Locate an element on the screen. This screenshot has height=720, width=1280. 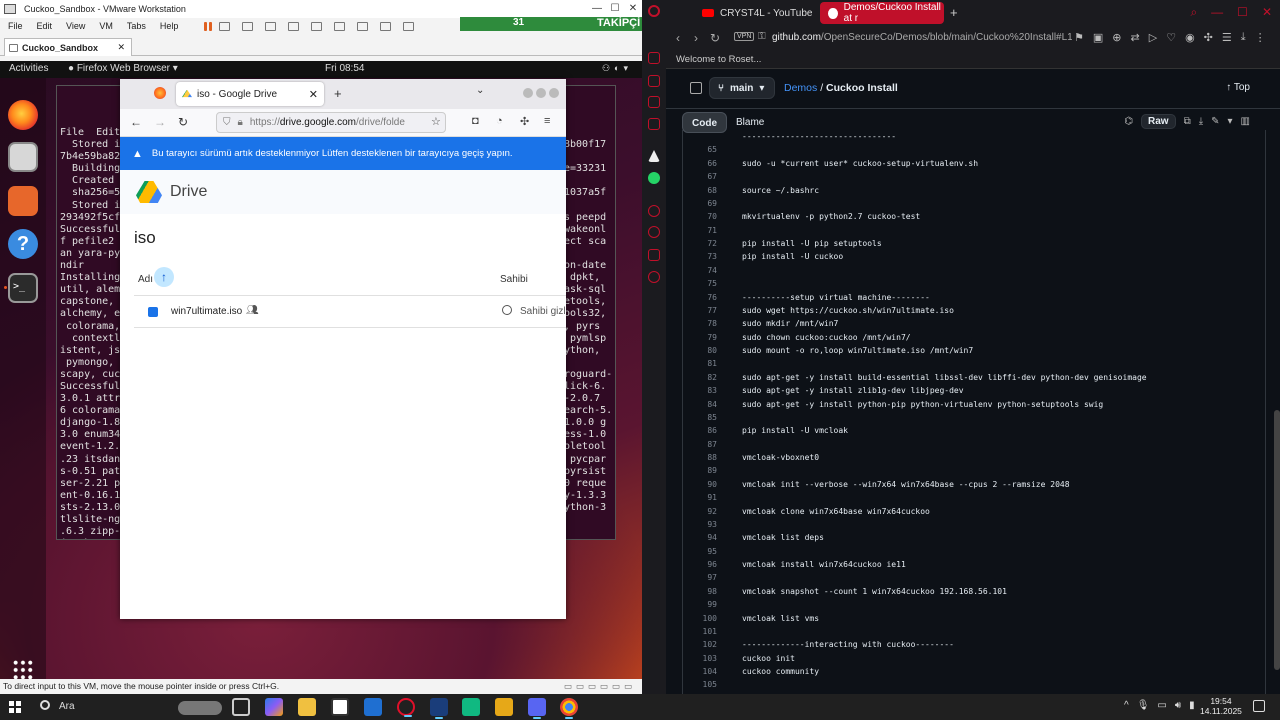
code-line: 86 pip install -U vmcloak is located at coordinates (974, 430).